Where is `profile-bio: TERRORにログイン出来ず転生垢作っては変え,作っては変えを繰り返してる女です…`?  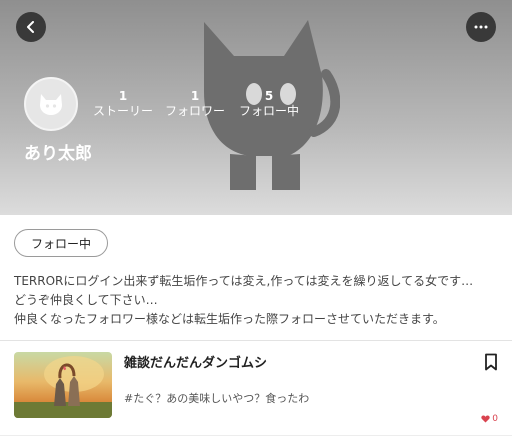 profile-bio: TERRORにログイン出来ず転生垢作っては変え,作っては変えを繰り返してる女です… is located at coordinates (259, 300).